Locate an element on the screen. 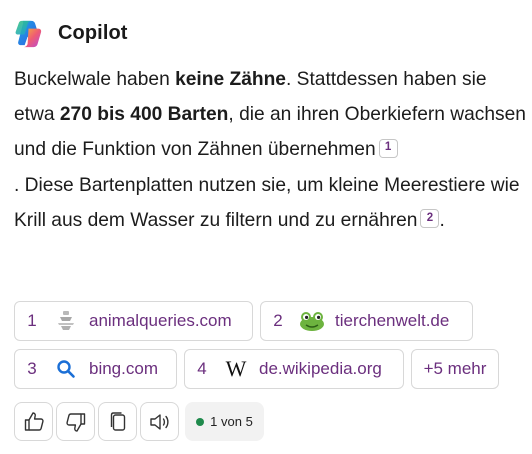 Image resolution: width=532 pixels, height=454 pixels. answer-segment: Buckelwale haben is located at coordinates (95, 79).